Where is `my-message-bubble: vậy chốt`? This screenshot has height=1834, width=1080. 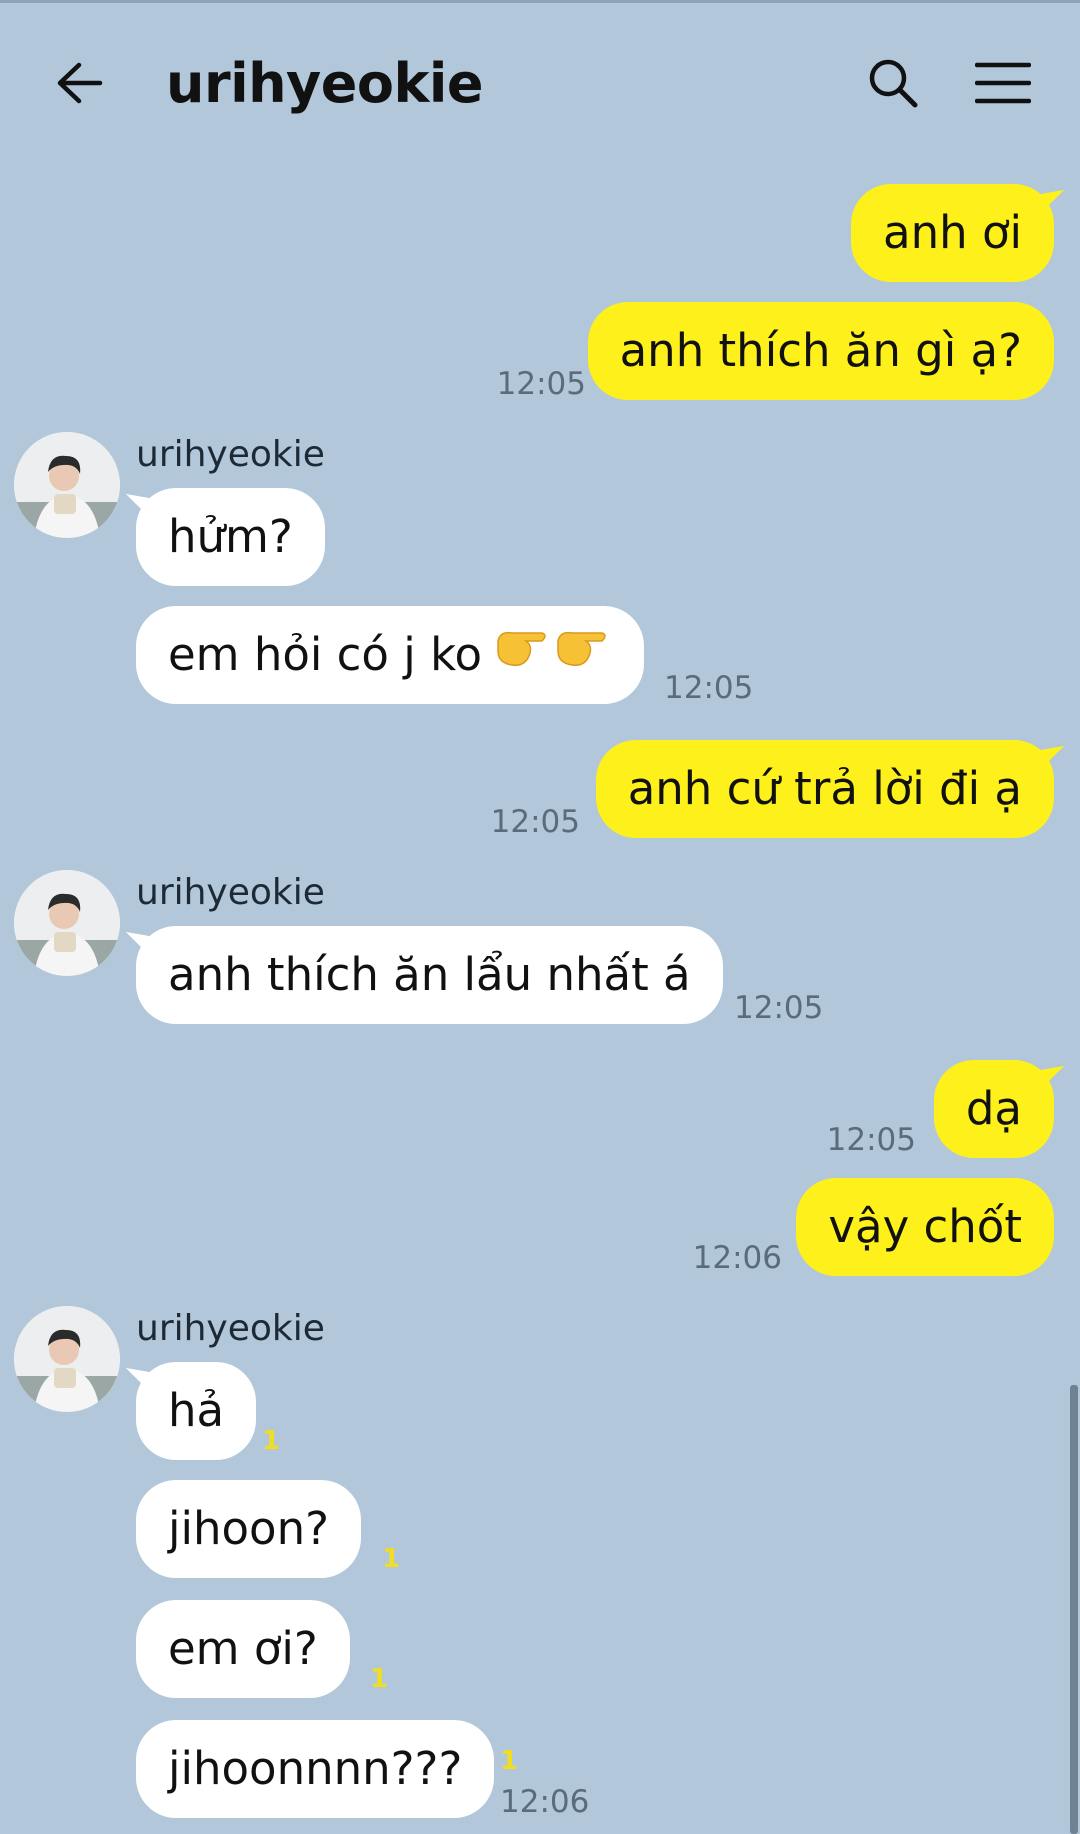
my-message-bubble: vậy chốt is located at coordinates (925, 1227).